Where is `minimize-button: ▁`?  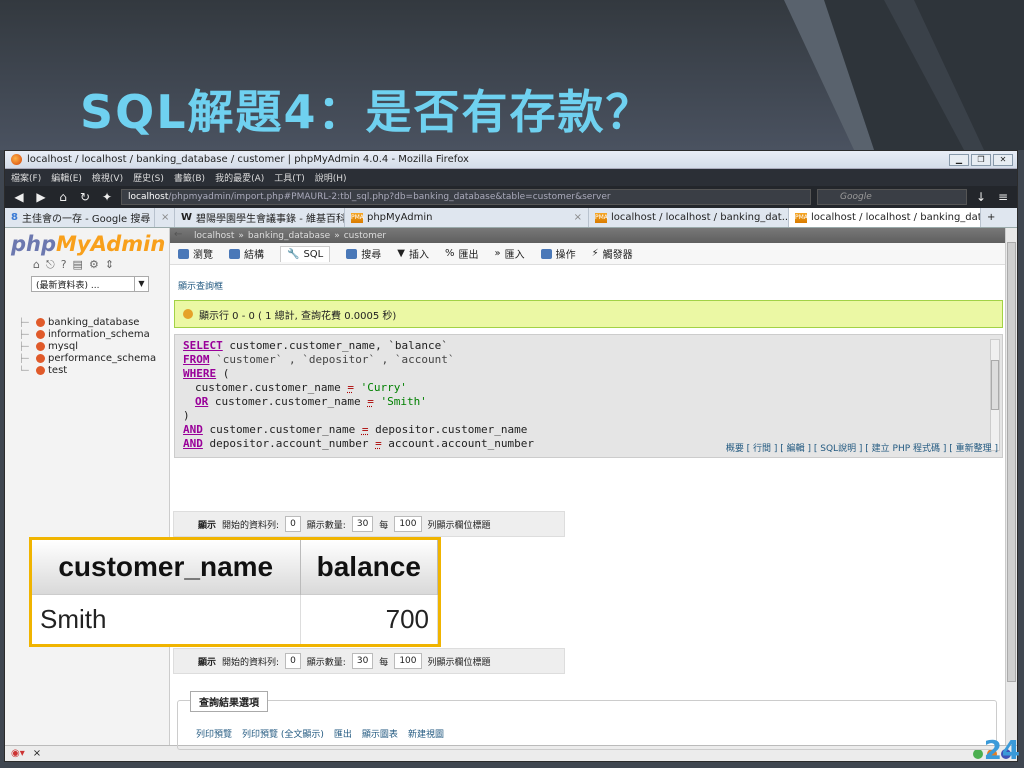 minimize-button: ▁ is located at coordinates (959, 159).